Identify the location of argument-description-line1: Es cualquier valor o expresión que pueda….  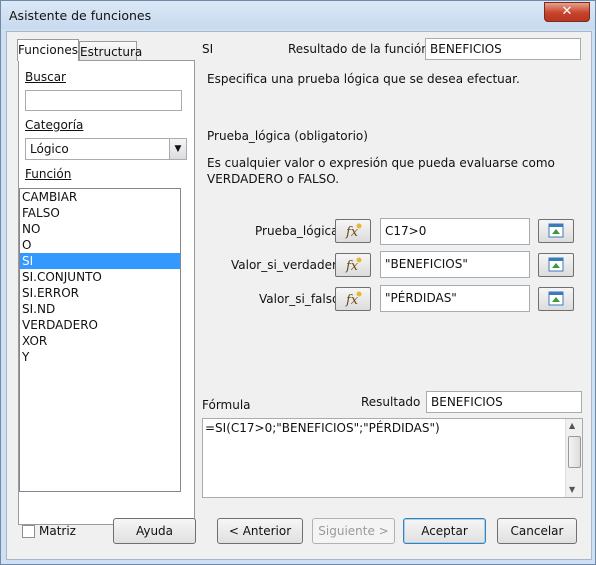
(381, 163).